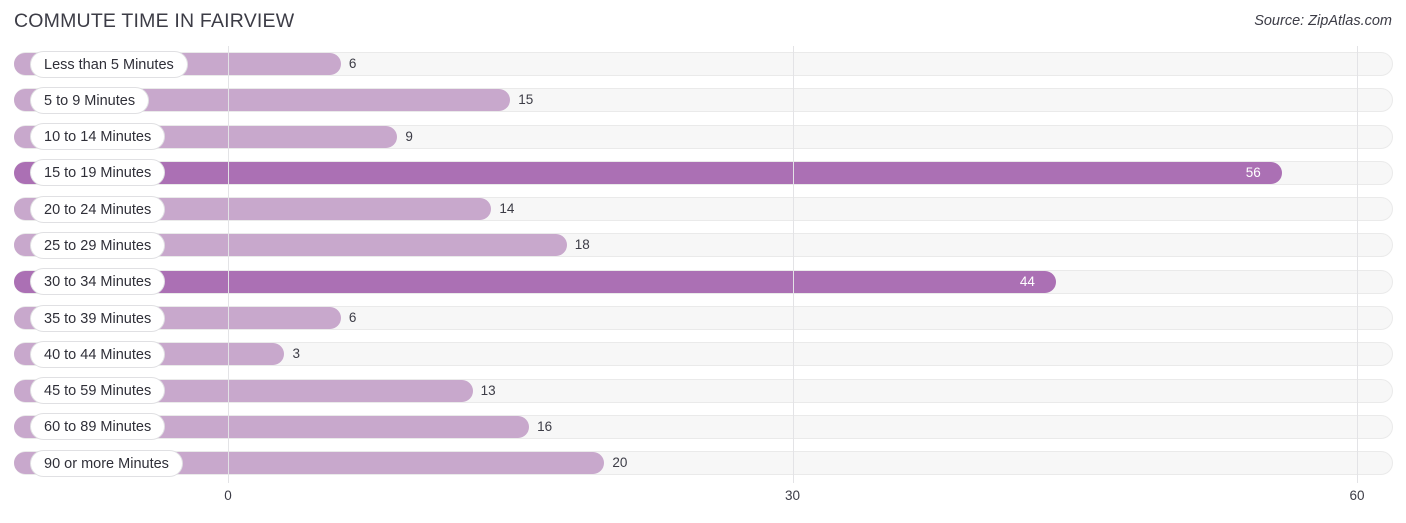 The height and width of the screenshot is (523, 1406). I want to click on bar-value-label: 18, so click(582, 245).